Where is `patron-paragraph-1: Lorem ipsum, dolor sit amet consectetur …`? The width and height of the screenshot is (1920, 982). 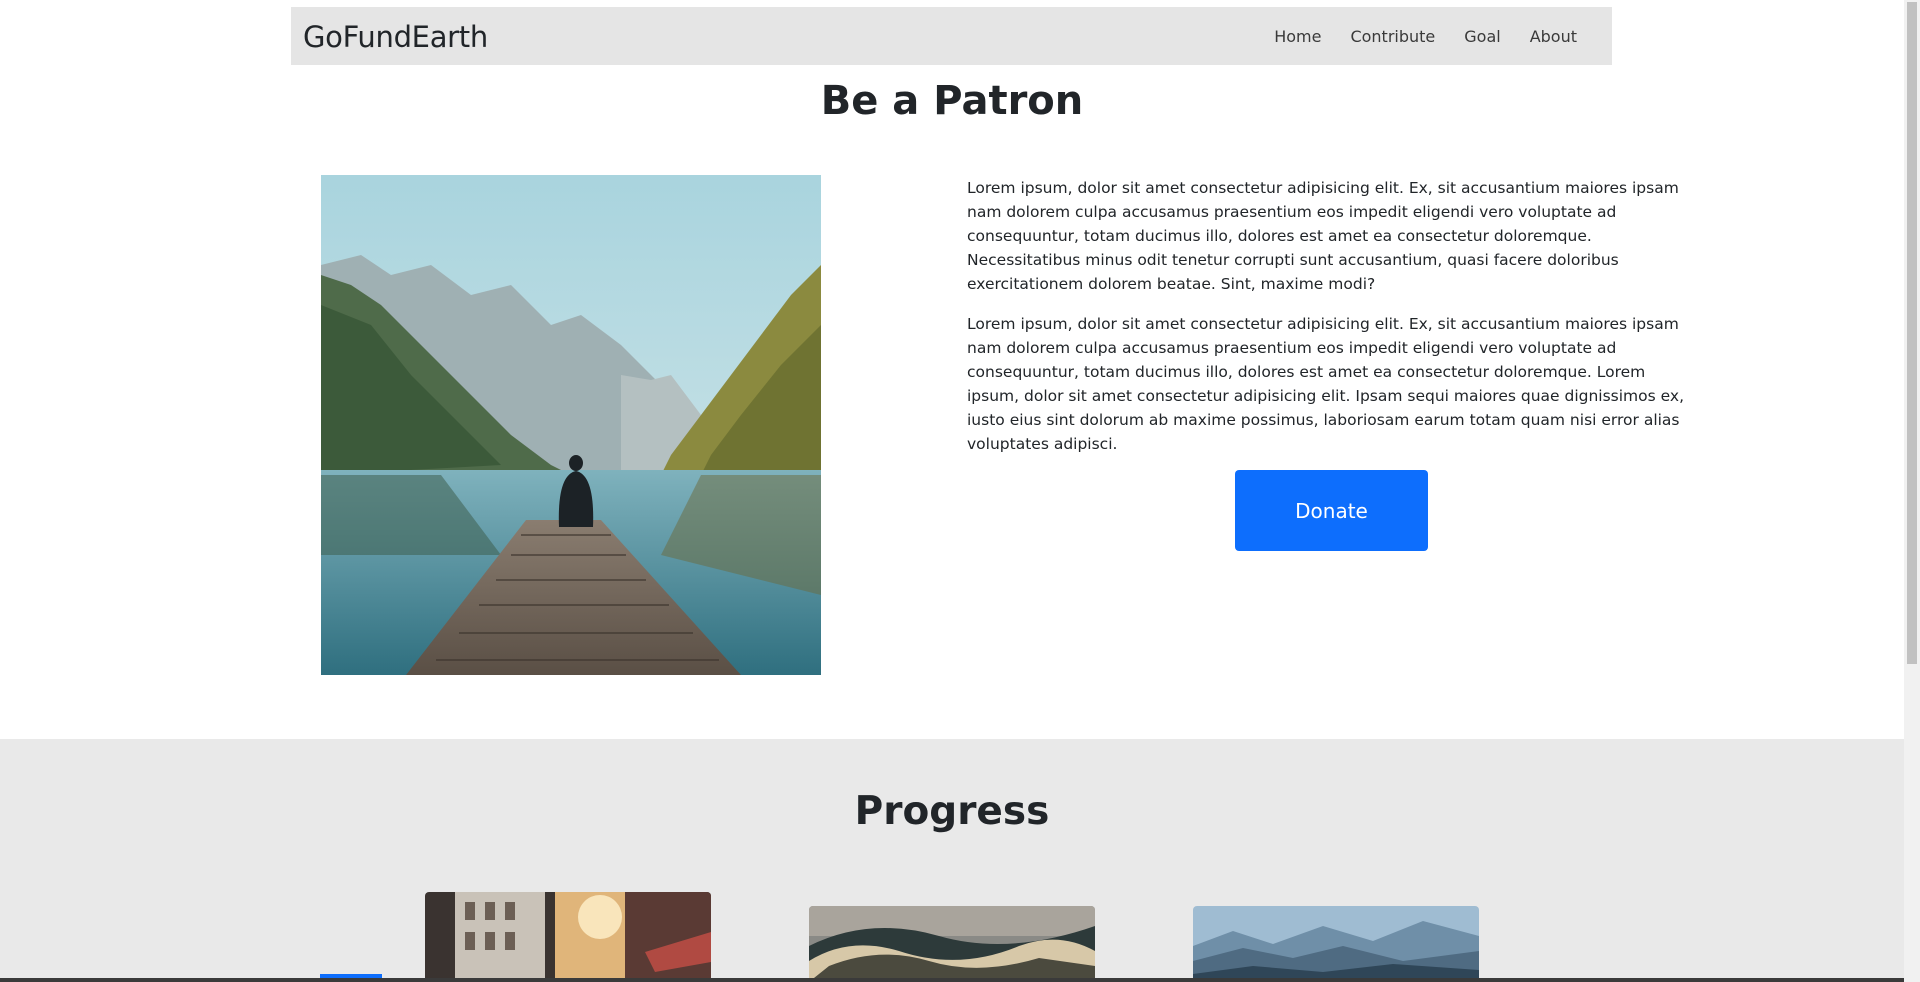
patron-paragraph-1: Lorem ipsum, dolor sit amet consectetur … is located at coordinates (1323, 236).